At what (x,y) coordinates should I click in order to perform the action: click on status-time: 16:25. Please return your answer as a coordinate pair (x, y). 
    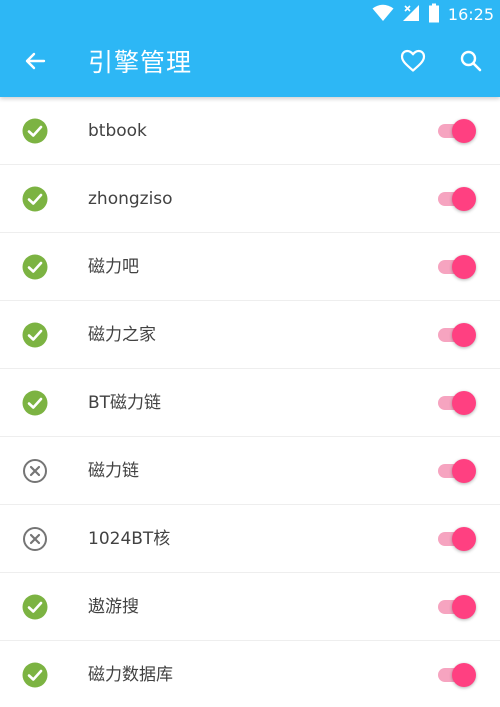
    Looking at the image, I should click on (470, 14).